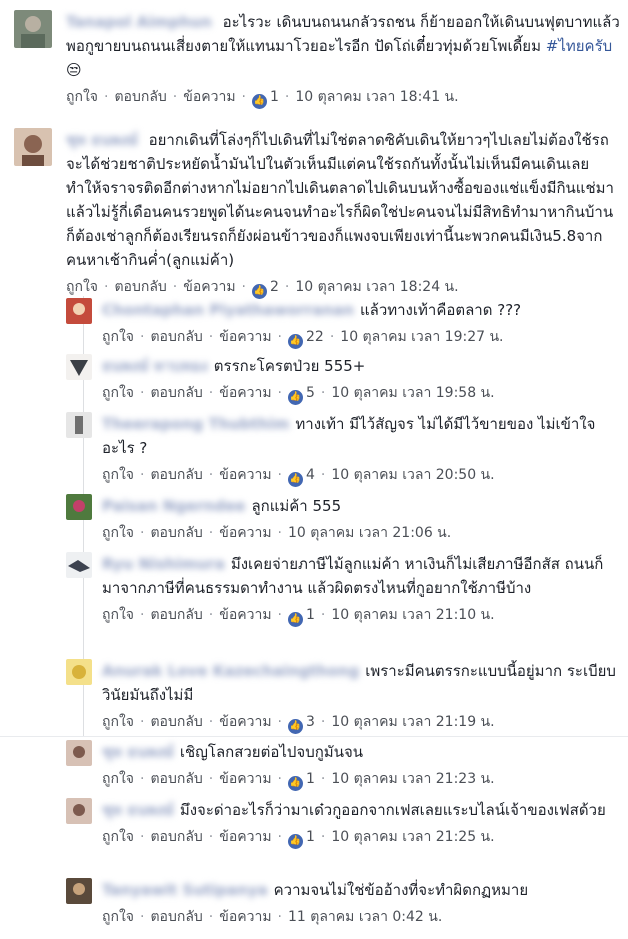  Describe the element at coordinates (412, 615) in the screenshot. I see `timestamp: 10 ตุลาคม เวลา 21:10 น.` at that location.